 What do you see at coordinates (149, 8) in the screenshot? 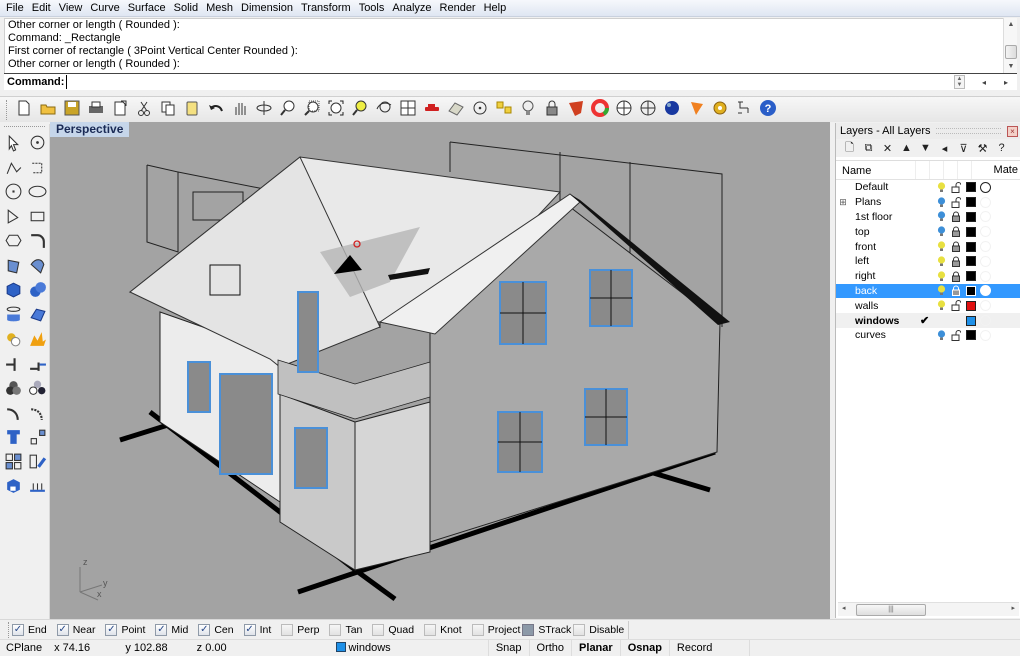
I see `menu-surface: Surface` at bounding box center [149, 8].